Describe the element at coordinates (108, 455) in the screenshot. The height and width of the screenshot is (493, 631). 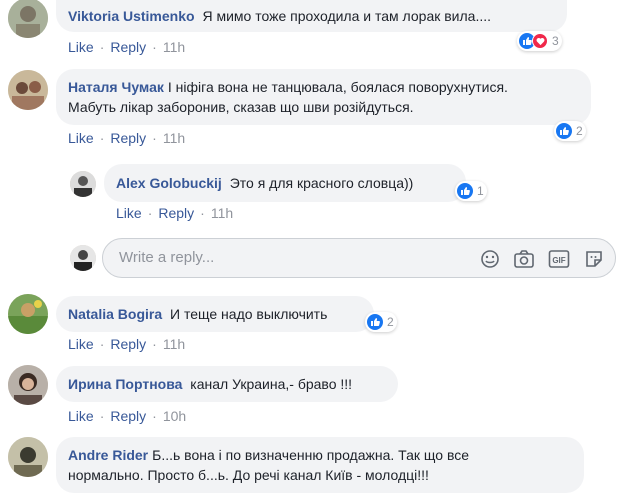
I see `comment-author: Andre Rider` at that location.